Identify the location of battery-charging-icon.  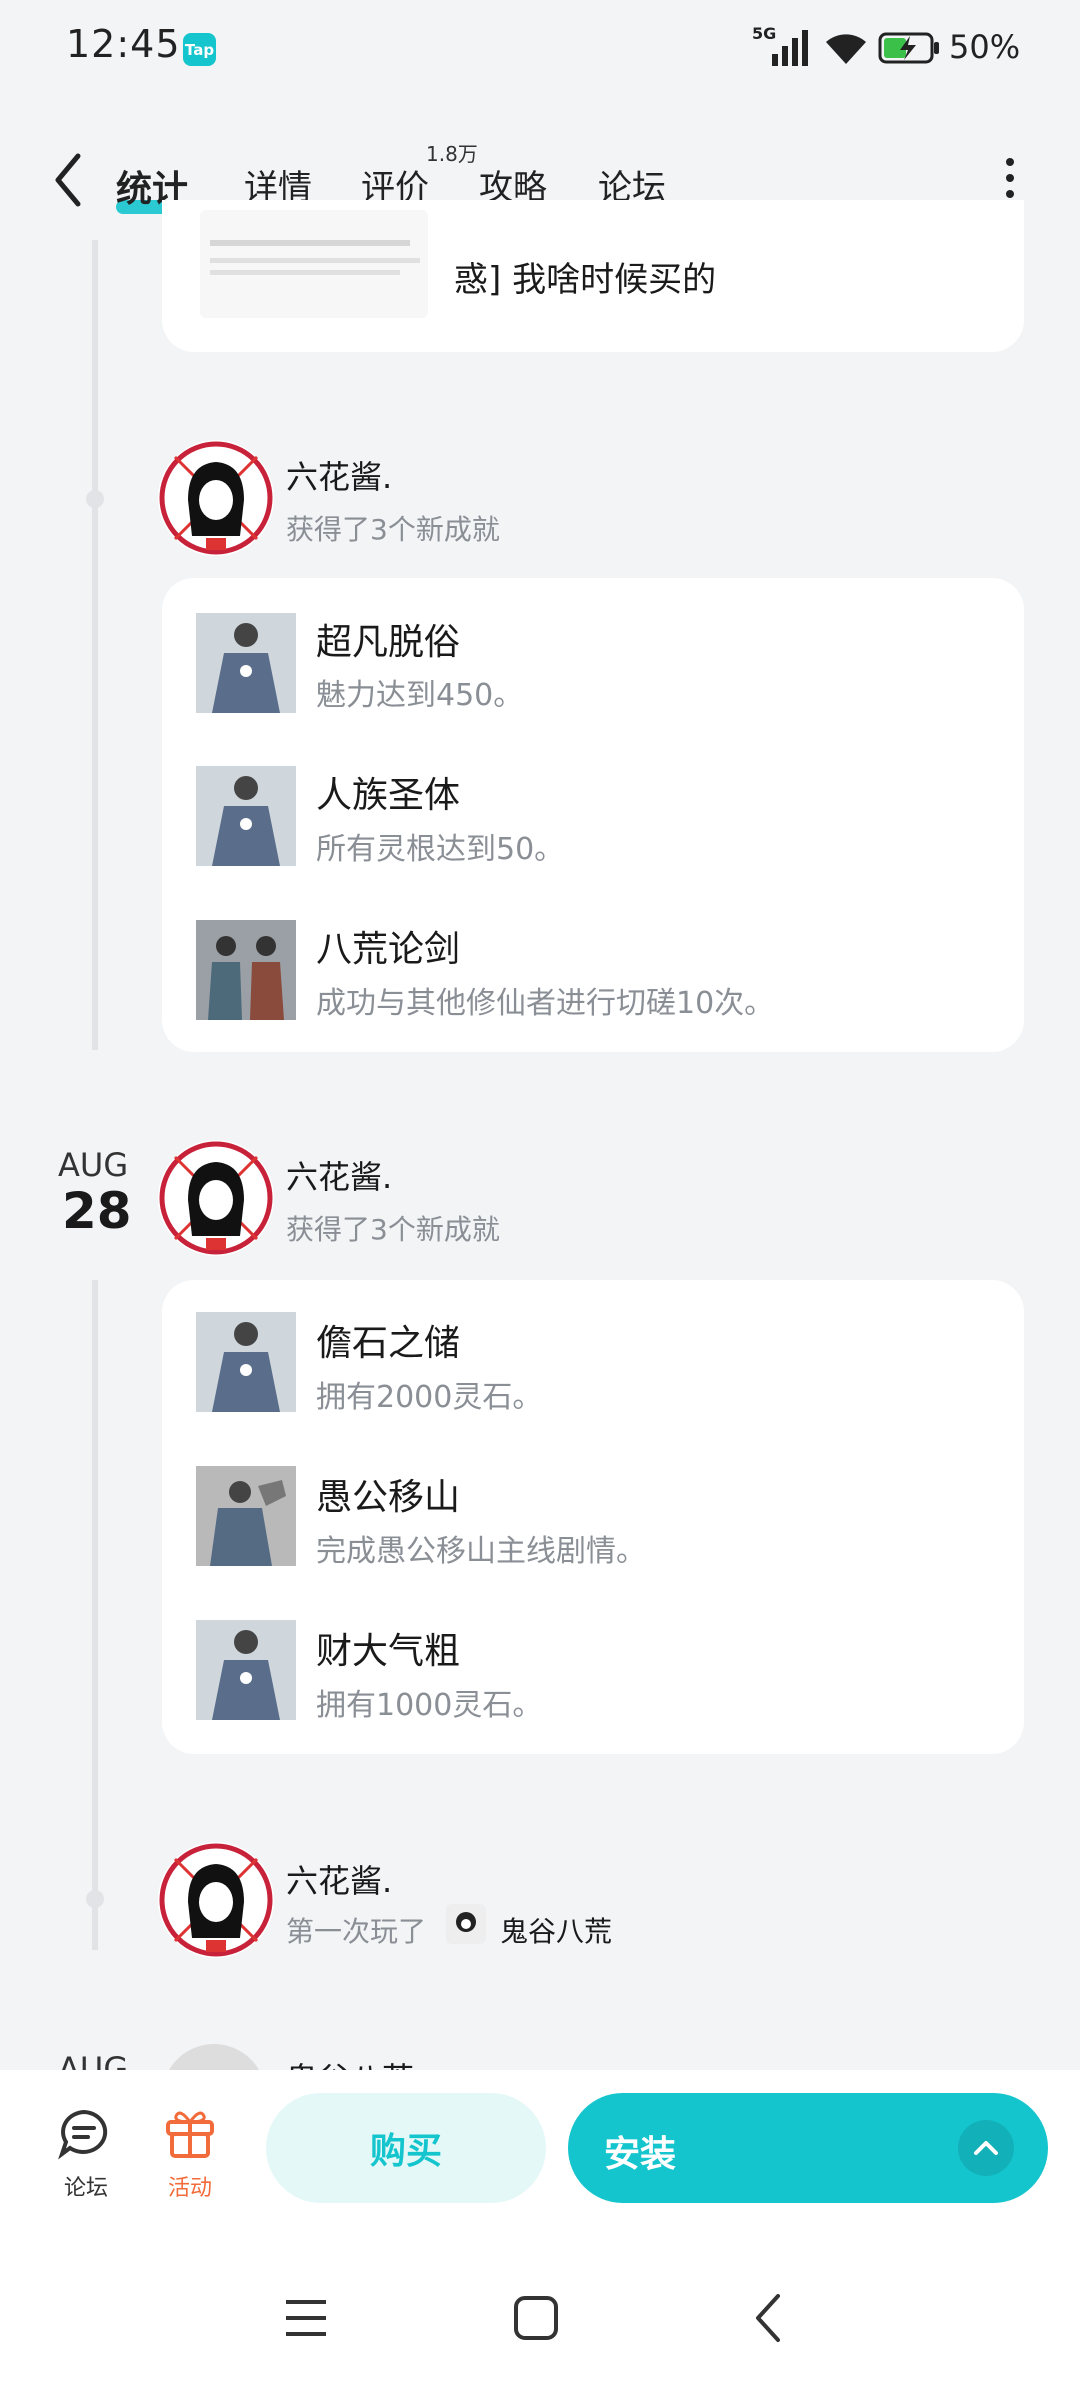
(908, 48).